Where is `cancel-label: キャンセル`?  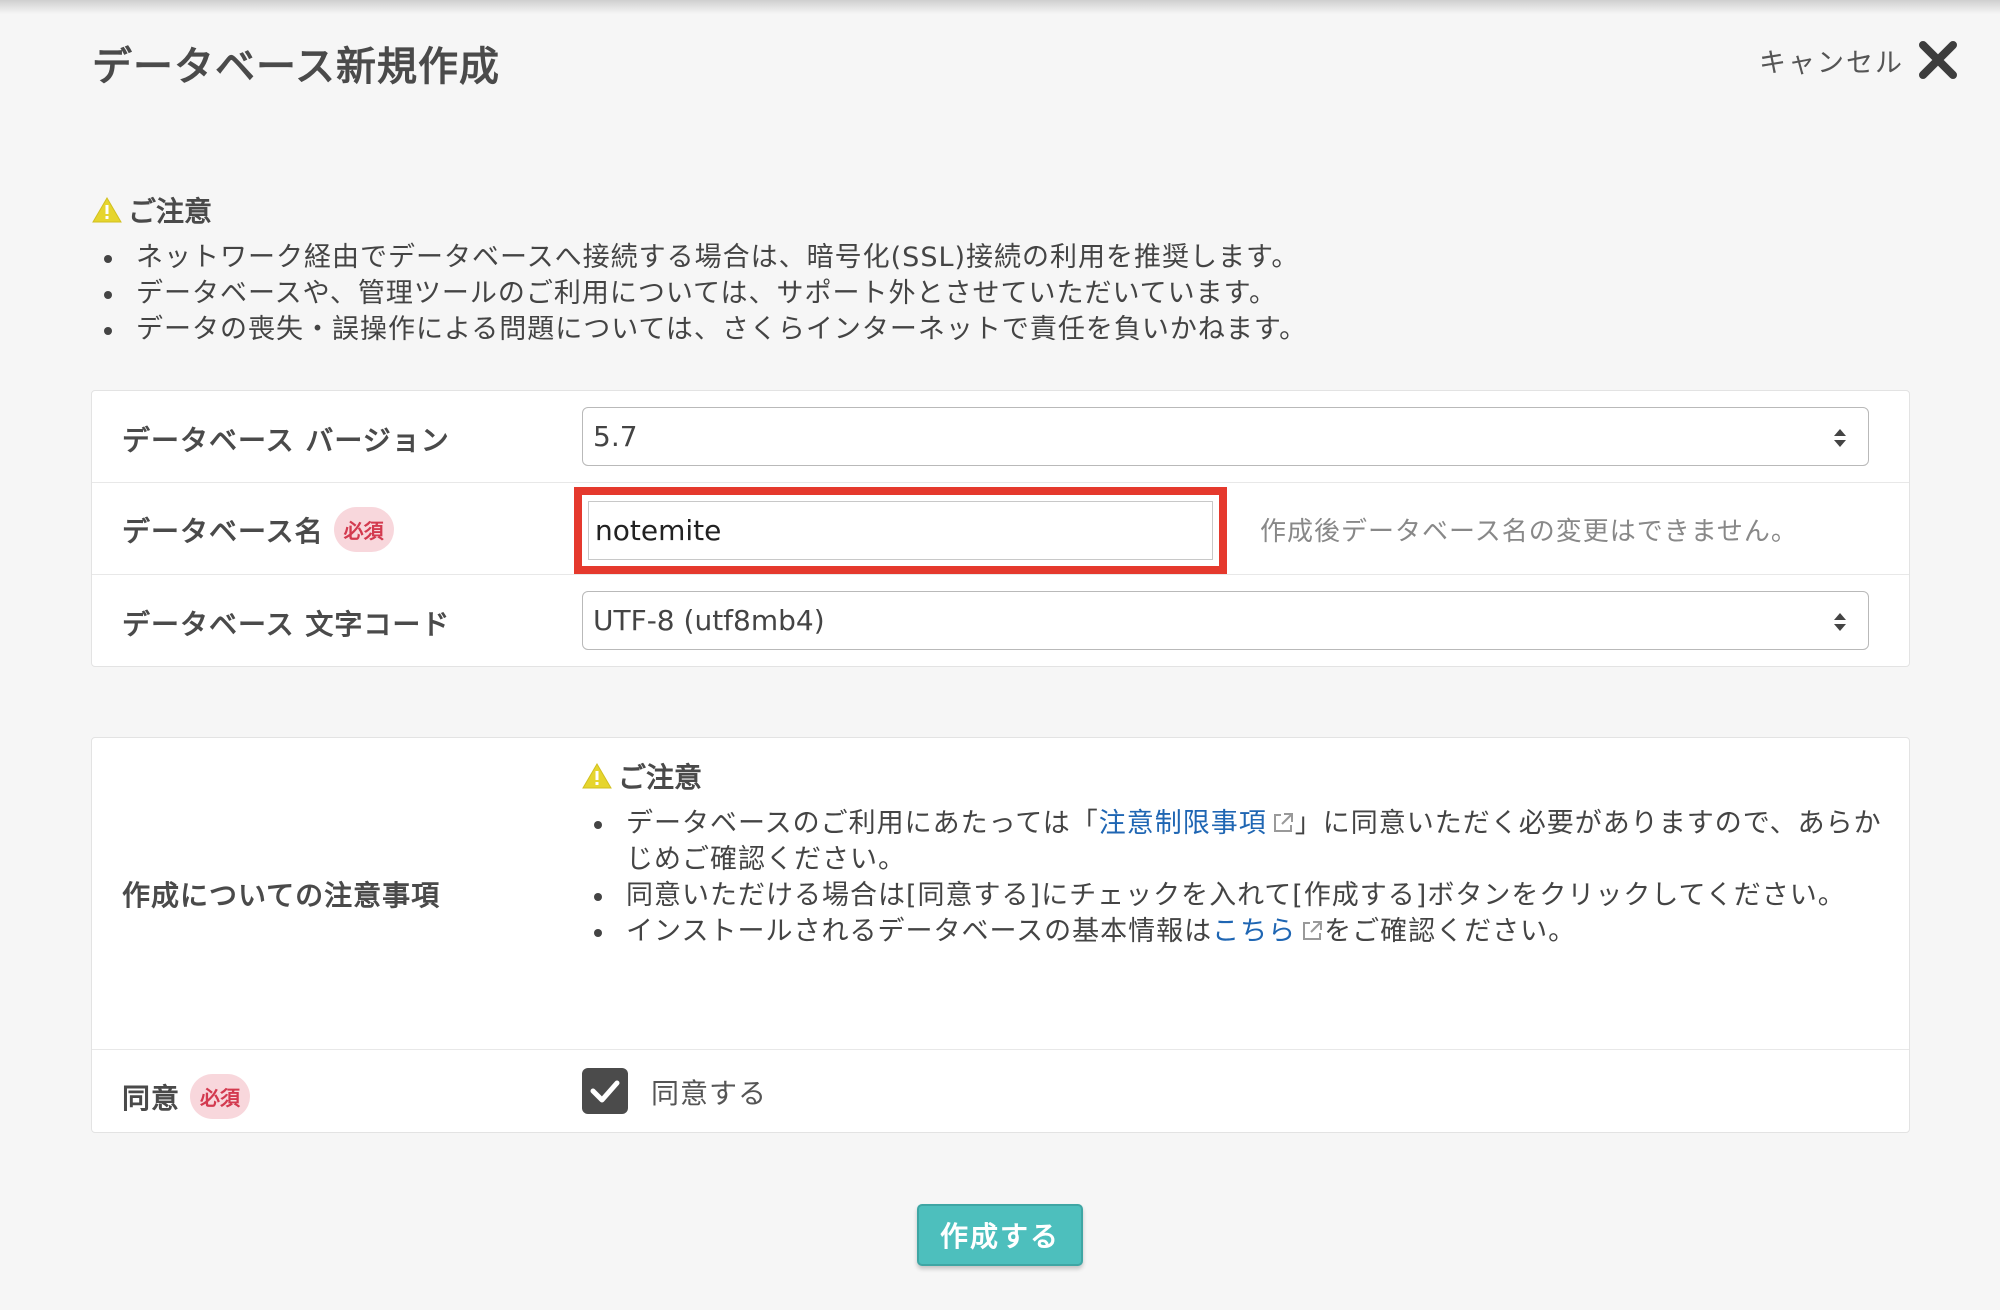
cancel-label: キャンセル is located at coordinates (1831, 63).